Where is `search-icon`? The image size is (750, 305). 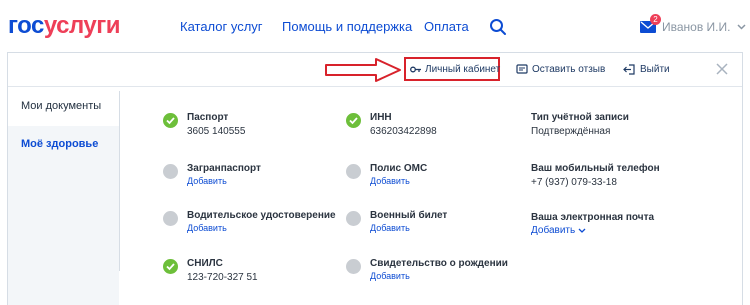
search-icon is located at coordinates (498, 27).